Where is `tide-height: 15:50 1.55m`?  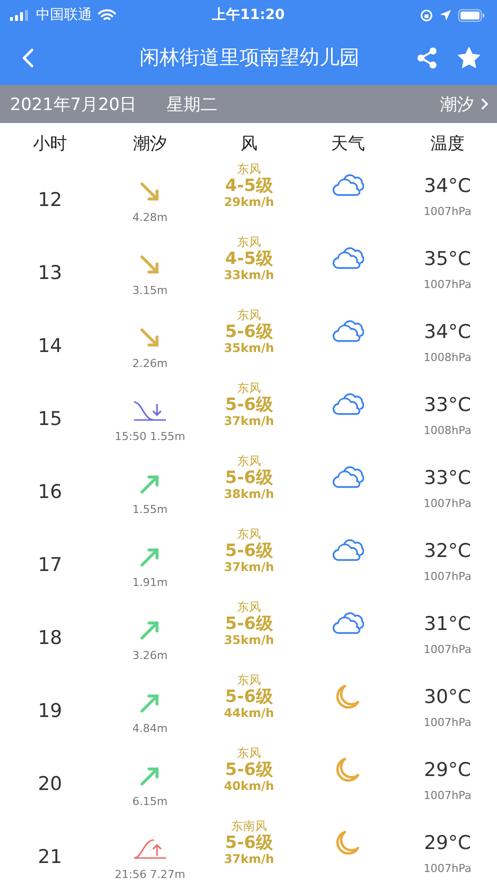 tide-height: 15:50 1.55m is located at coordinates (150, 436).